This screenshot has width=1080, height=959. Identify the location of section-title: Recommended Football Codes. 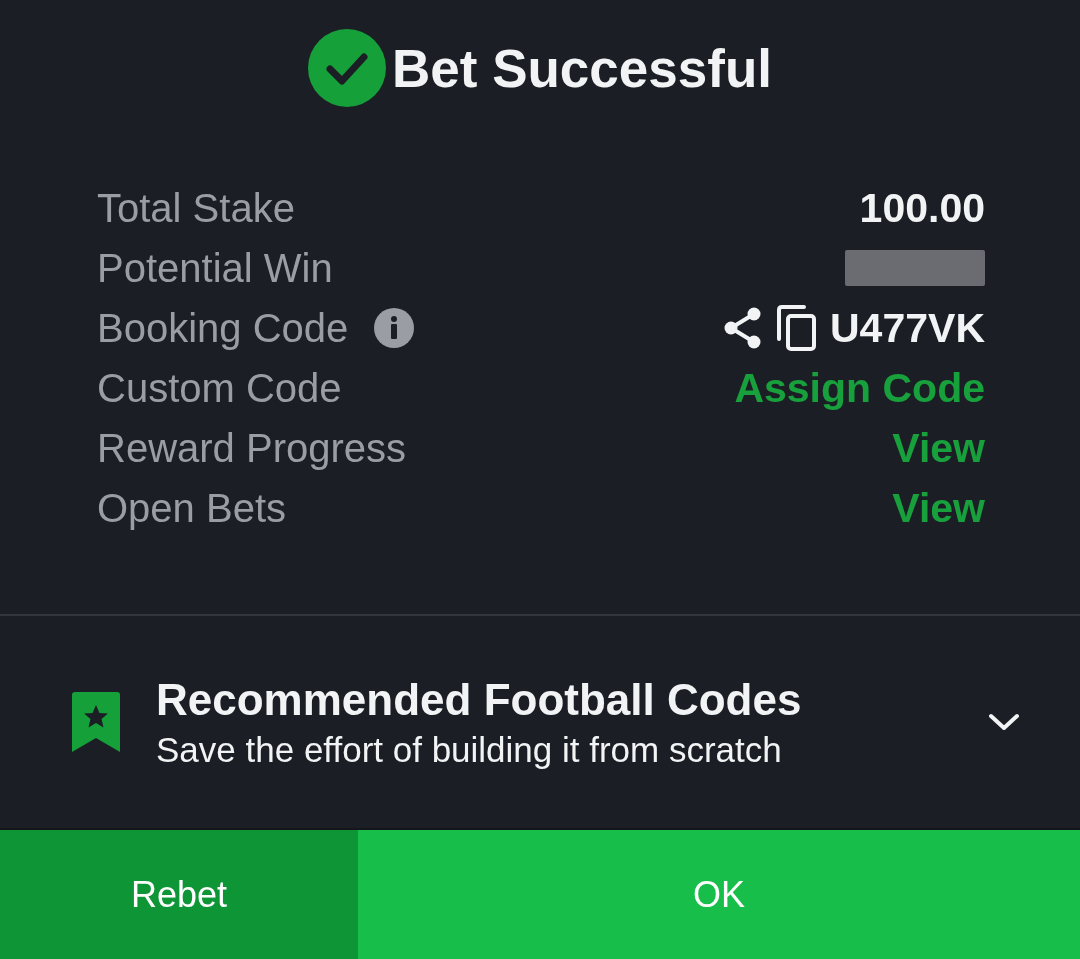
(479, 699).